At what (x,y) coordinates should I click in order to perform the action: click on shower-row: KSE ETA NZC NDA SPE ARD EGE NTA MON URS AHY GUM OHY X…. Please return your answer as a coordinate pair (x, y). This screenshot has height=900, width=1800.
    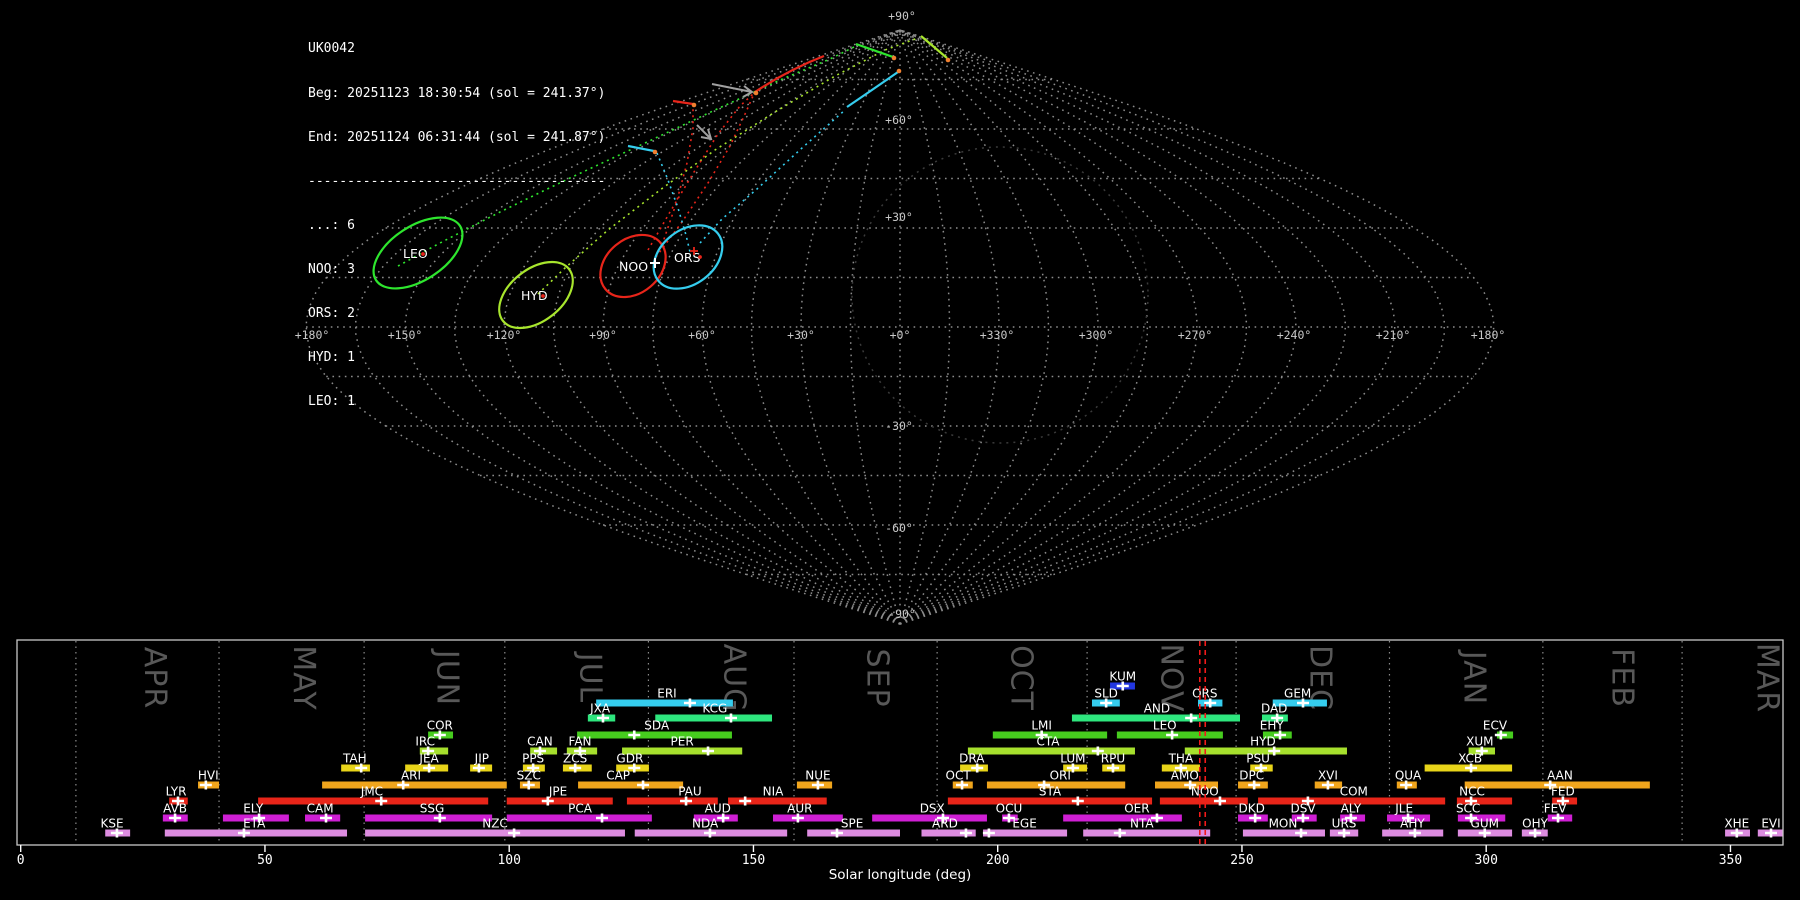
    Looking at the image, I should click on (942, 827).